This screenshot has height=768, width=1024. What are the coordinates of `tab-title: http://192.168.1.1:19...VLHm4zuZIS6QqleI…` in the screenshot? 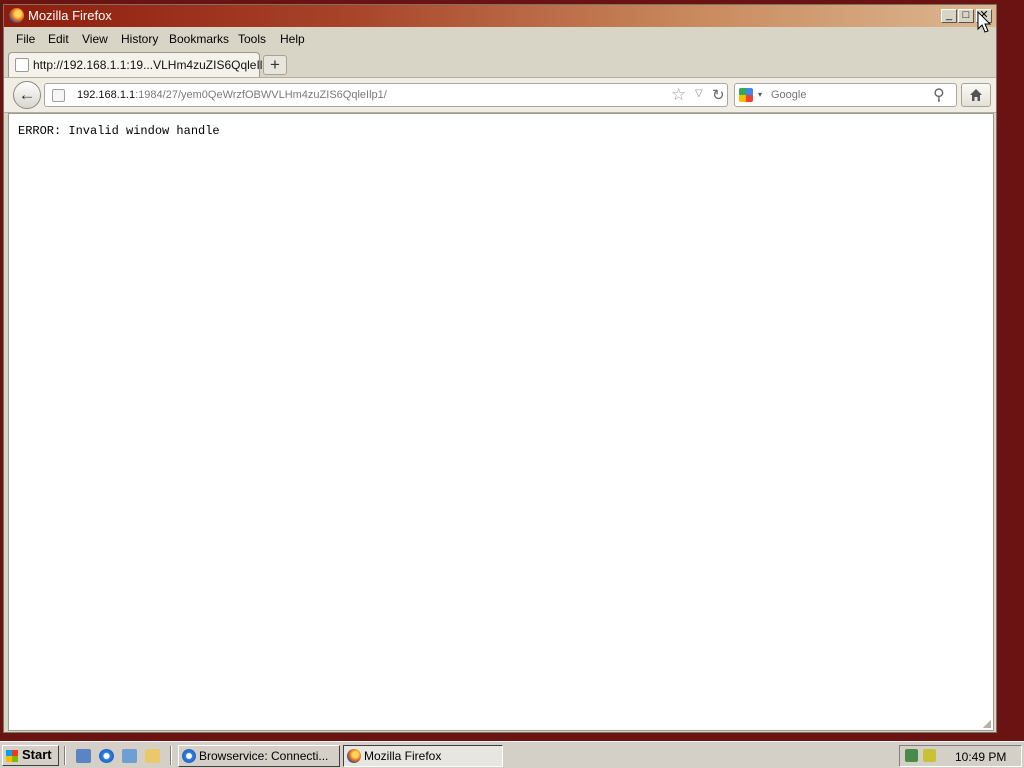 It's located at (156, 65).